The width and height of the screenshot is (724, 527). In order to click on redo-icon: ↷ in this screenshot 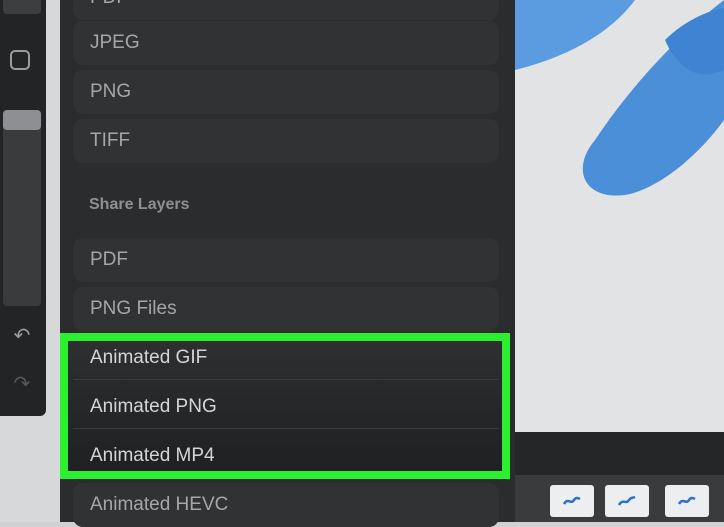, I will do `click(22, 384)`.